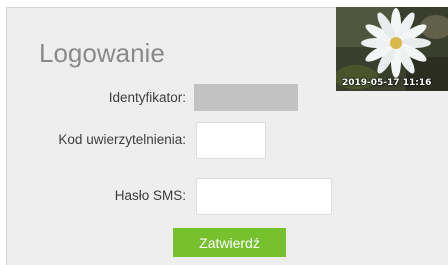 This screenshot has height=265, width=448. I want to click on auth-photo: 2019-05-17 11:16, so click(392, 49).